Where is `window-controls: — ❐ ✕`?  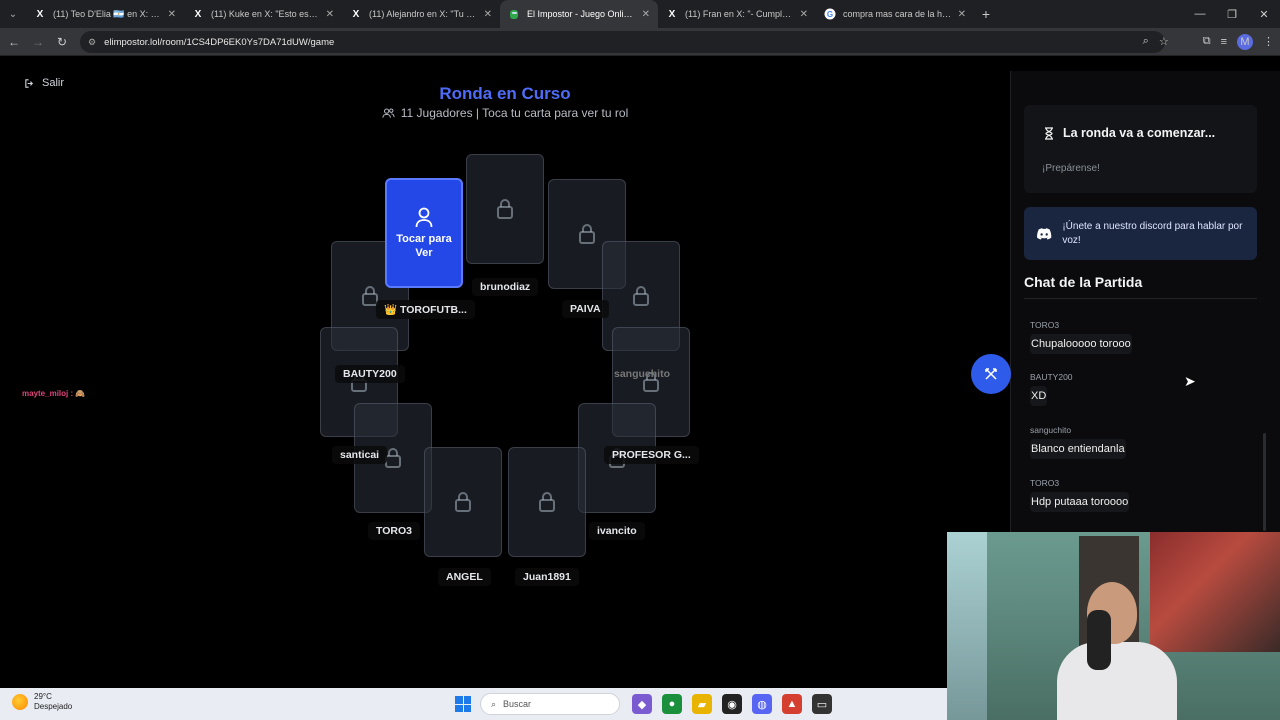 window-controls: — ❐ ✕ is located at coordinates (1232, 14).